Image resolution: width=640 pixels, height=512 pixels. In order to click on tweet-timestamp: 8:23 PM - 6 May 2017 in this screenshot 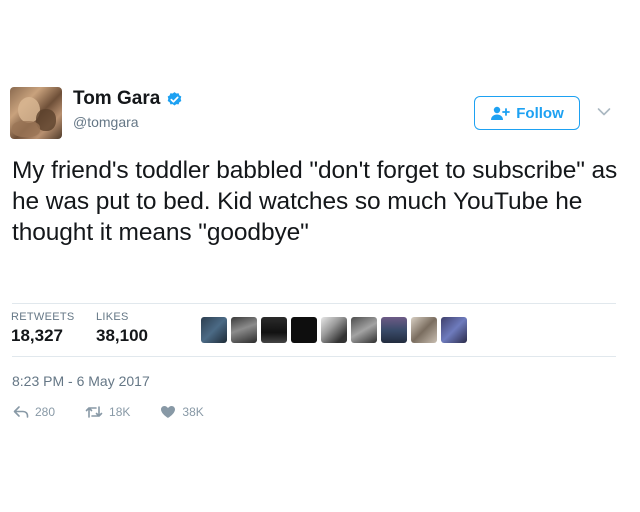, I will do `click(81, 381)`.